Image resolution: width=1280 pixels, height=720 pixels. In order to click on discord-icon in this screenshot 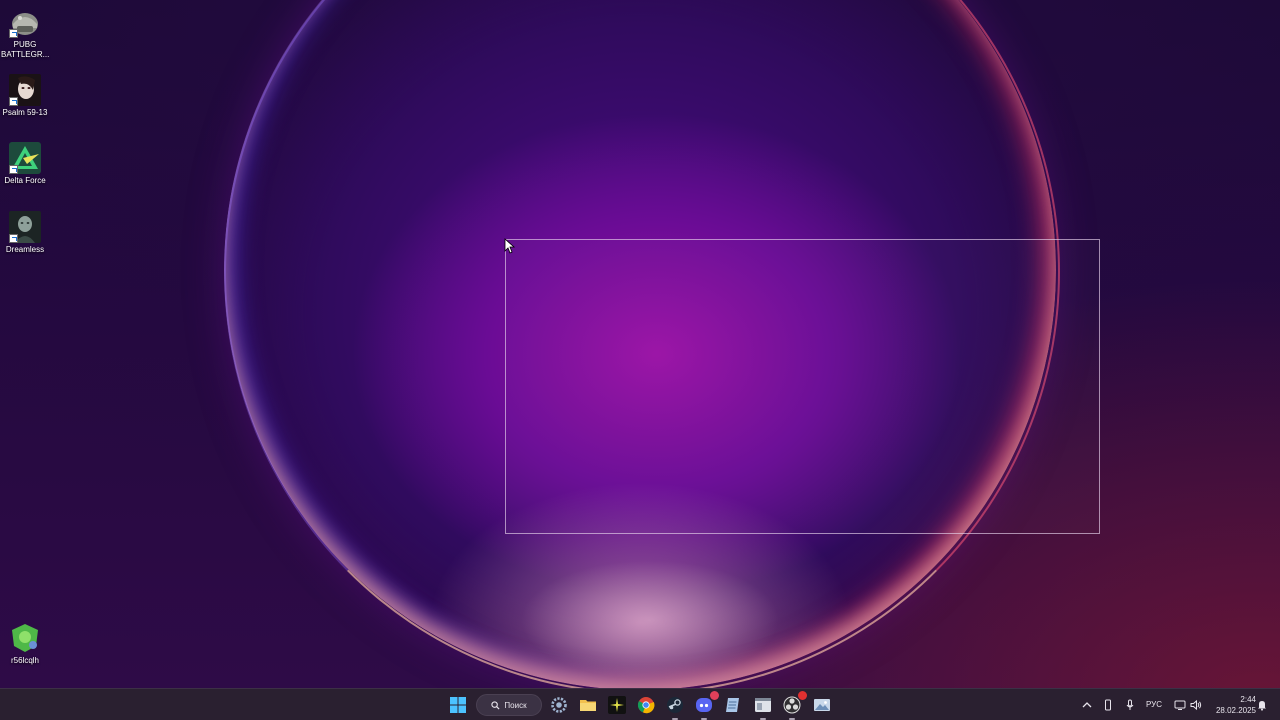, I will do `click(704, 705)`.